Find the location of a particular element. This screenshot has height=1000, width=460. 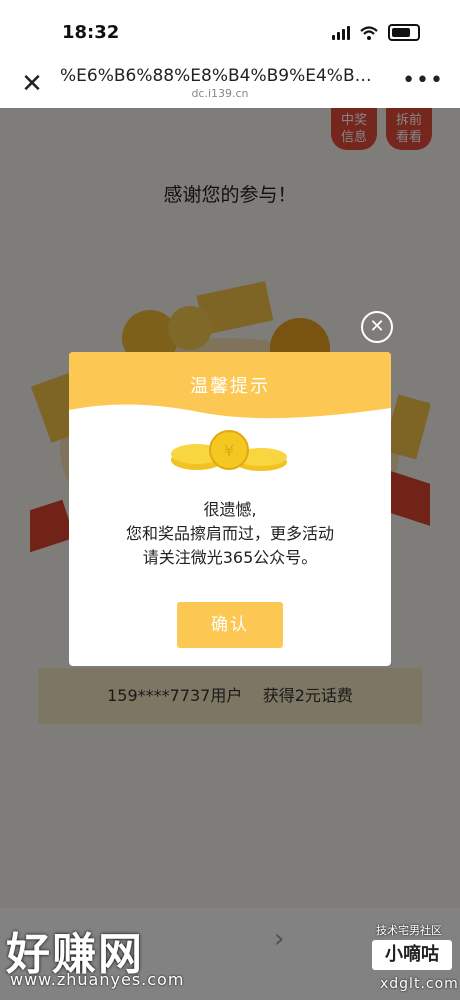

watermark-url: www.zhuanyes.com is located at coordinates (97, 979).